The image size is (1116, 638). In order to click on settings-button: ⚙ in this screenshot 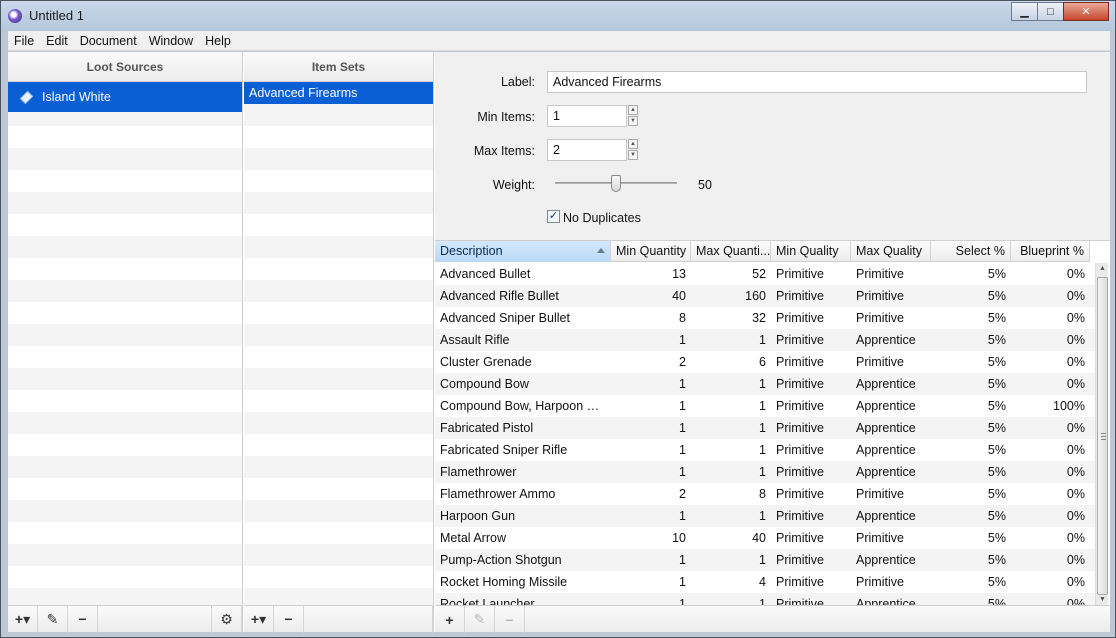, I will do `click(227, 619)`.